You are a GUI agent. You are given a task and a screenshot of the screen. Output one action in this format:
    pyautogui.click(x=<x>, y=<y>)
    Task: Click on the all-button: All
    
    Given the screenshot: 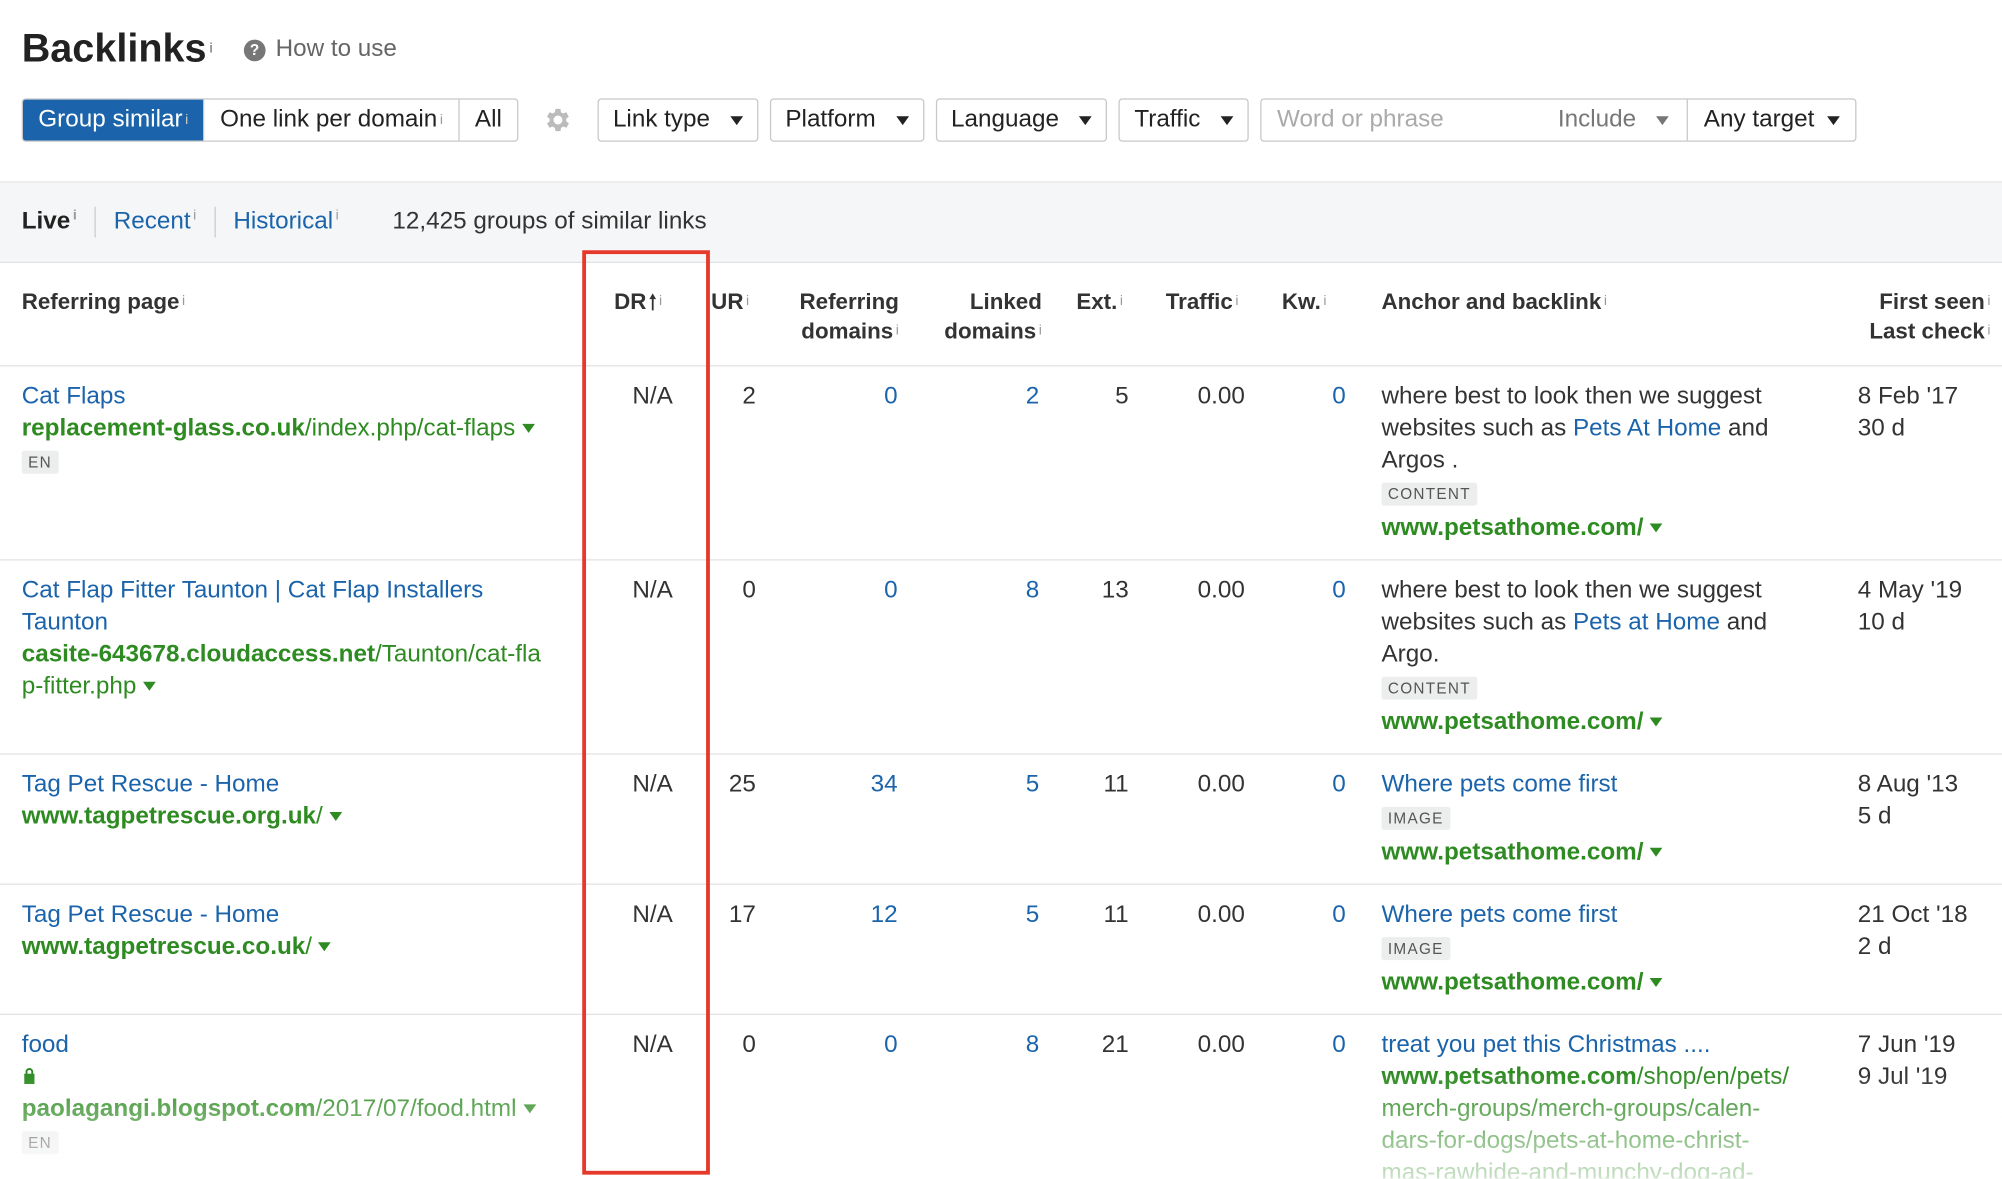 What is the action you would take?
    pyautogui.click(x=487, y=120)
    